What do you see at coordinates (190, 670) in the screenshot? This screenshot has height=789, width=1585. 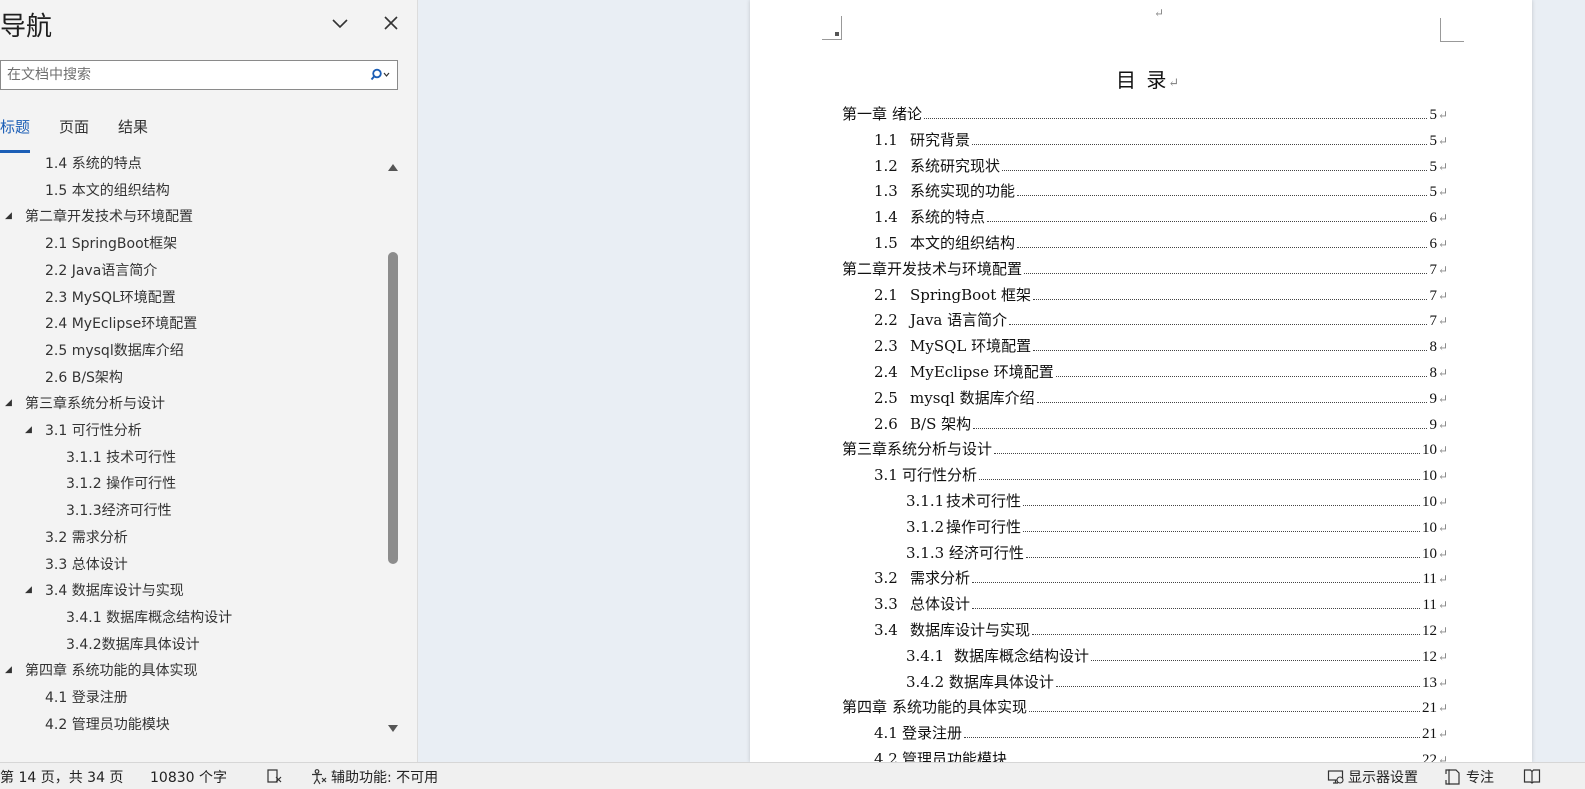 I see `tree-item: ◢ 第四章 系统功能的具体实现` at bounding box center [190, 670].